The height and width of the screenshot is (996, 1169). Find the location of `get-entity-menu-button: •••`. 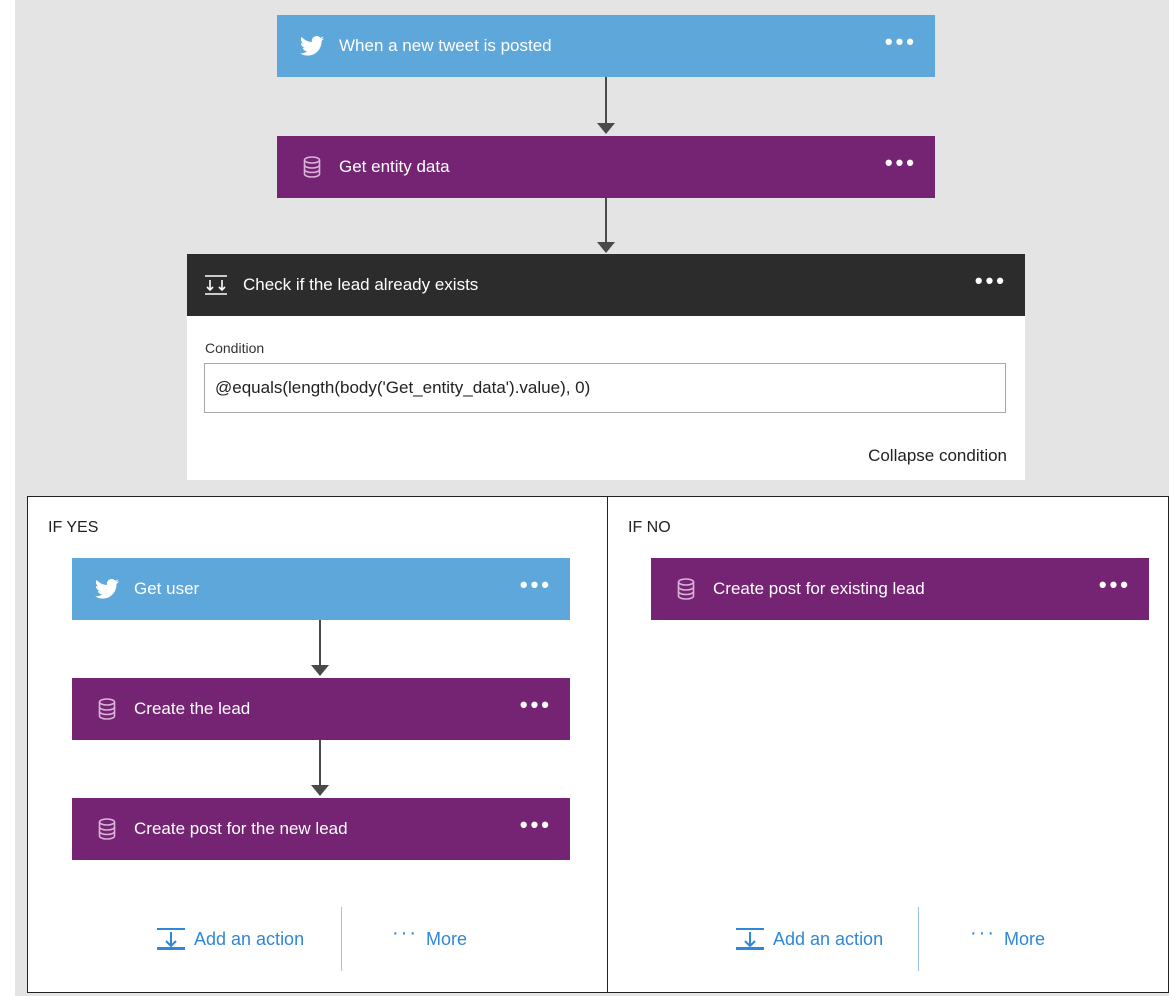

get-entity-menu-button: ••• is located at coordinates (910, 163).